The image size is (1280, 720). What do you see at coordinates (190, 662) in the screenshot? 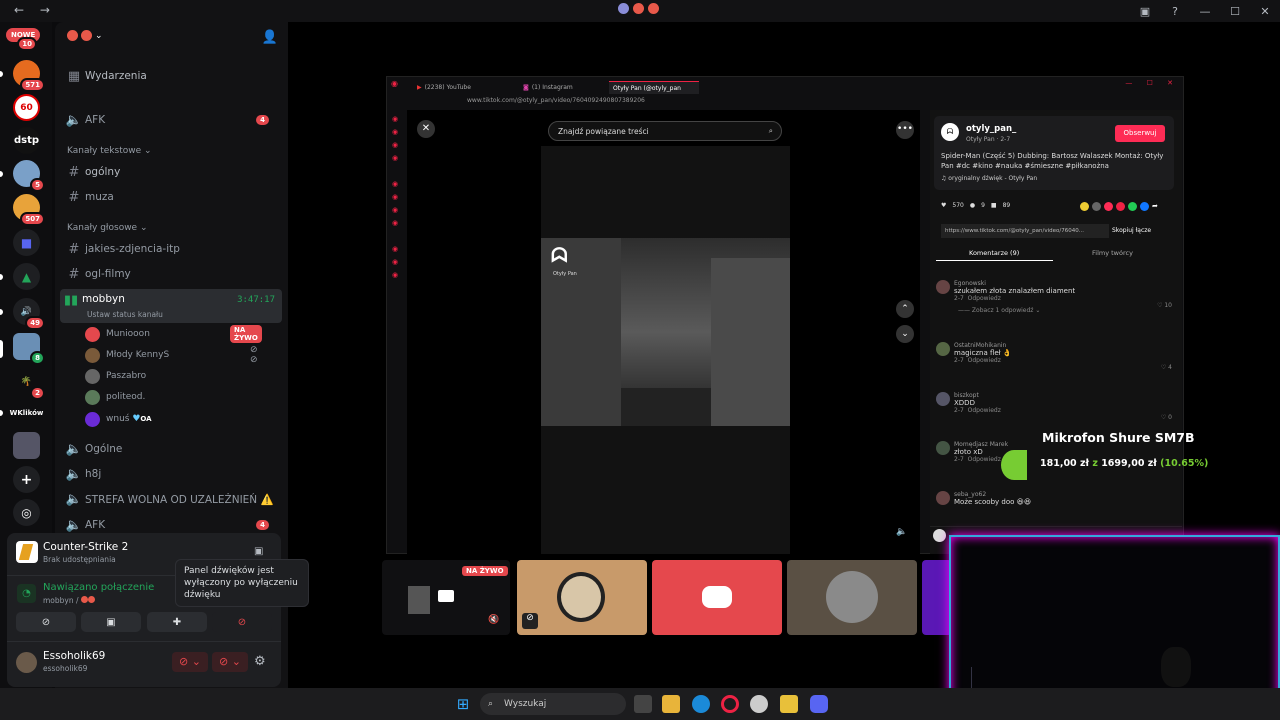
I see `mute-button: ⊘ ⌄` at bounding box center [190, 662].